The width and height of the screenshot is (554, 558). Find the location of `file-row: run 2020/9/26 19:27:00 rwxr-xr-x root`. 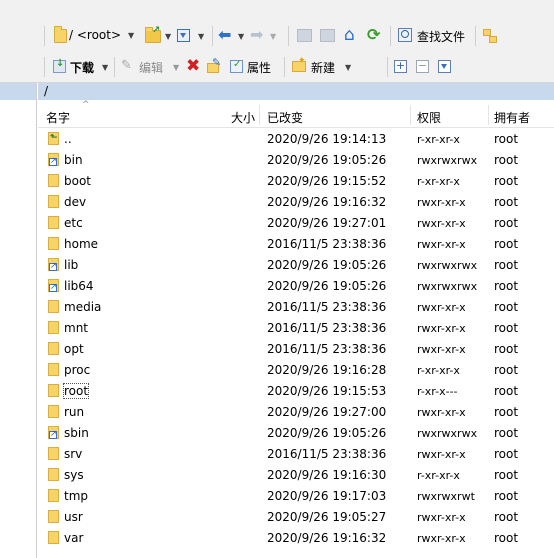

file-row: run 2020/9/26 19:27:00 rwxr-xr-x root is located at coordinates (296, 412).